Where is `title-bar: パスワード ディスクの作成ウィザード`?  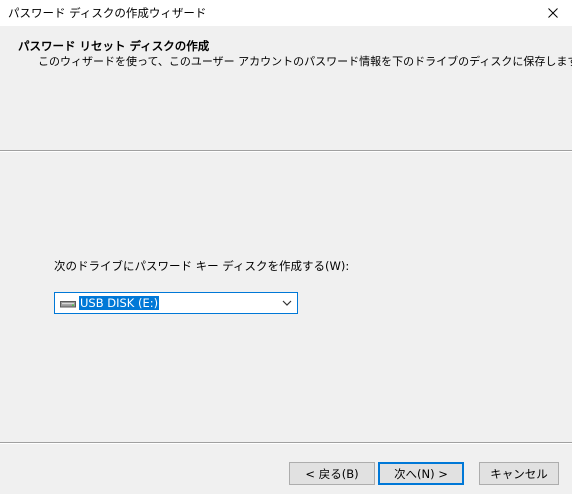 title-bar: パスワード ディスクの作成ウィザード is located at coordinates (286, 13).